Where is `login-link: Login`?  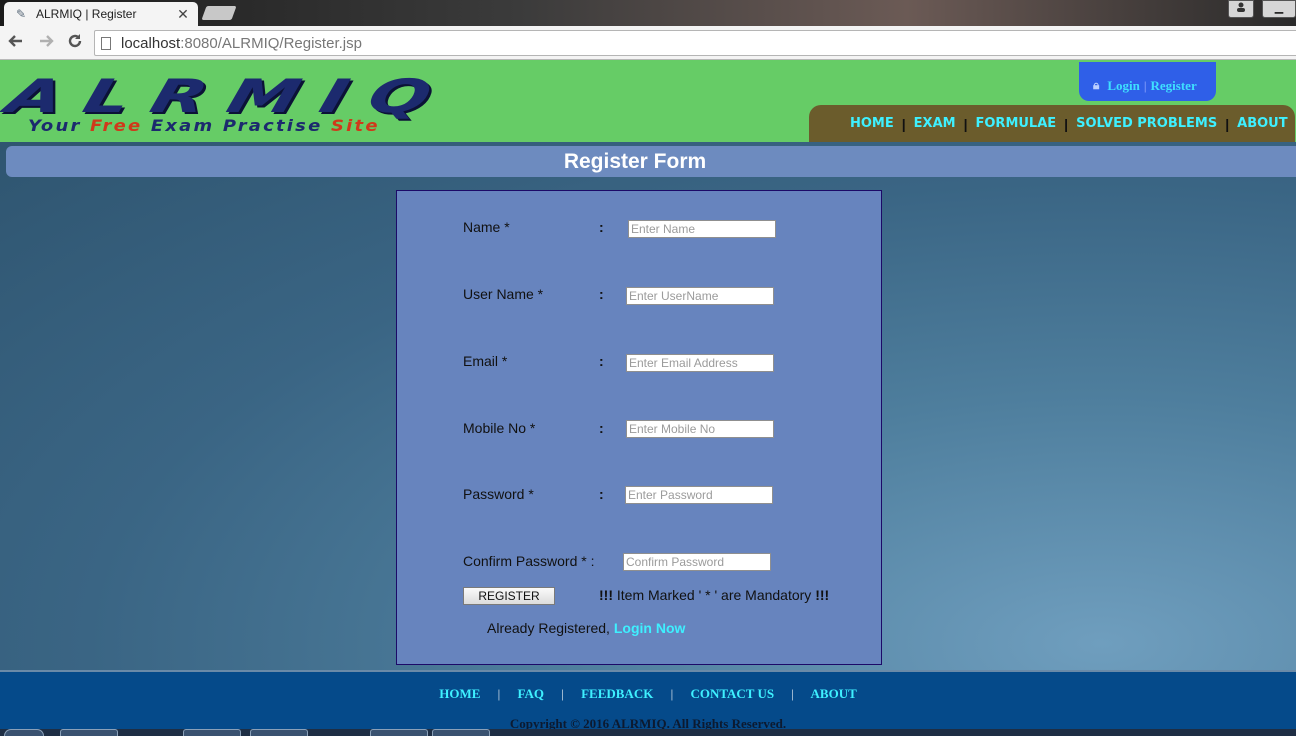 login-link: Login is located at coordinates (1123, 86).